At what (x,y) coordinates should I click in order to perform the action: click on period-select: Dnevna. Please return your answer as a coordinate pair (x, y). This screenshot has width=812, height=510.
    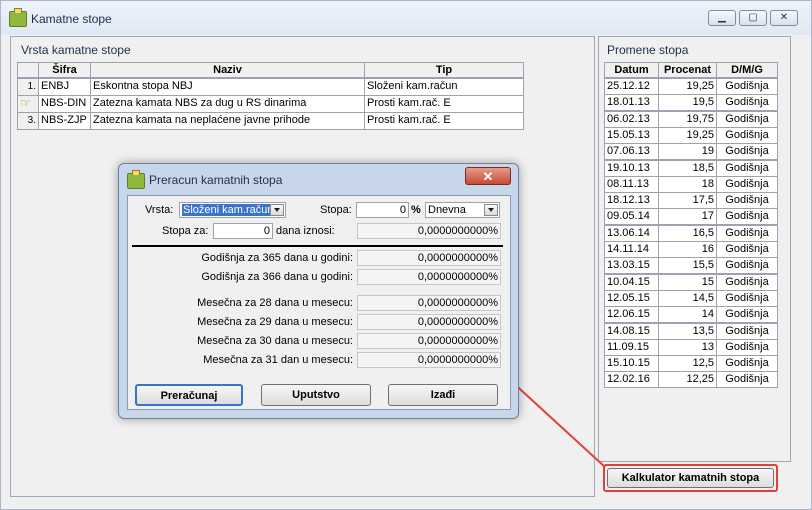
    Looking at the image, I should click on (462, 210).